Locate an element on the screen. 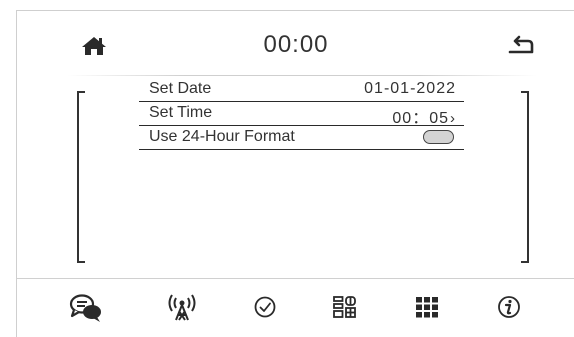  nav-confirm-button is located at coordinates (268, 310).